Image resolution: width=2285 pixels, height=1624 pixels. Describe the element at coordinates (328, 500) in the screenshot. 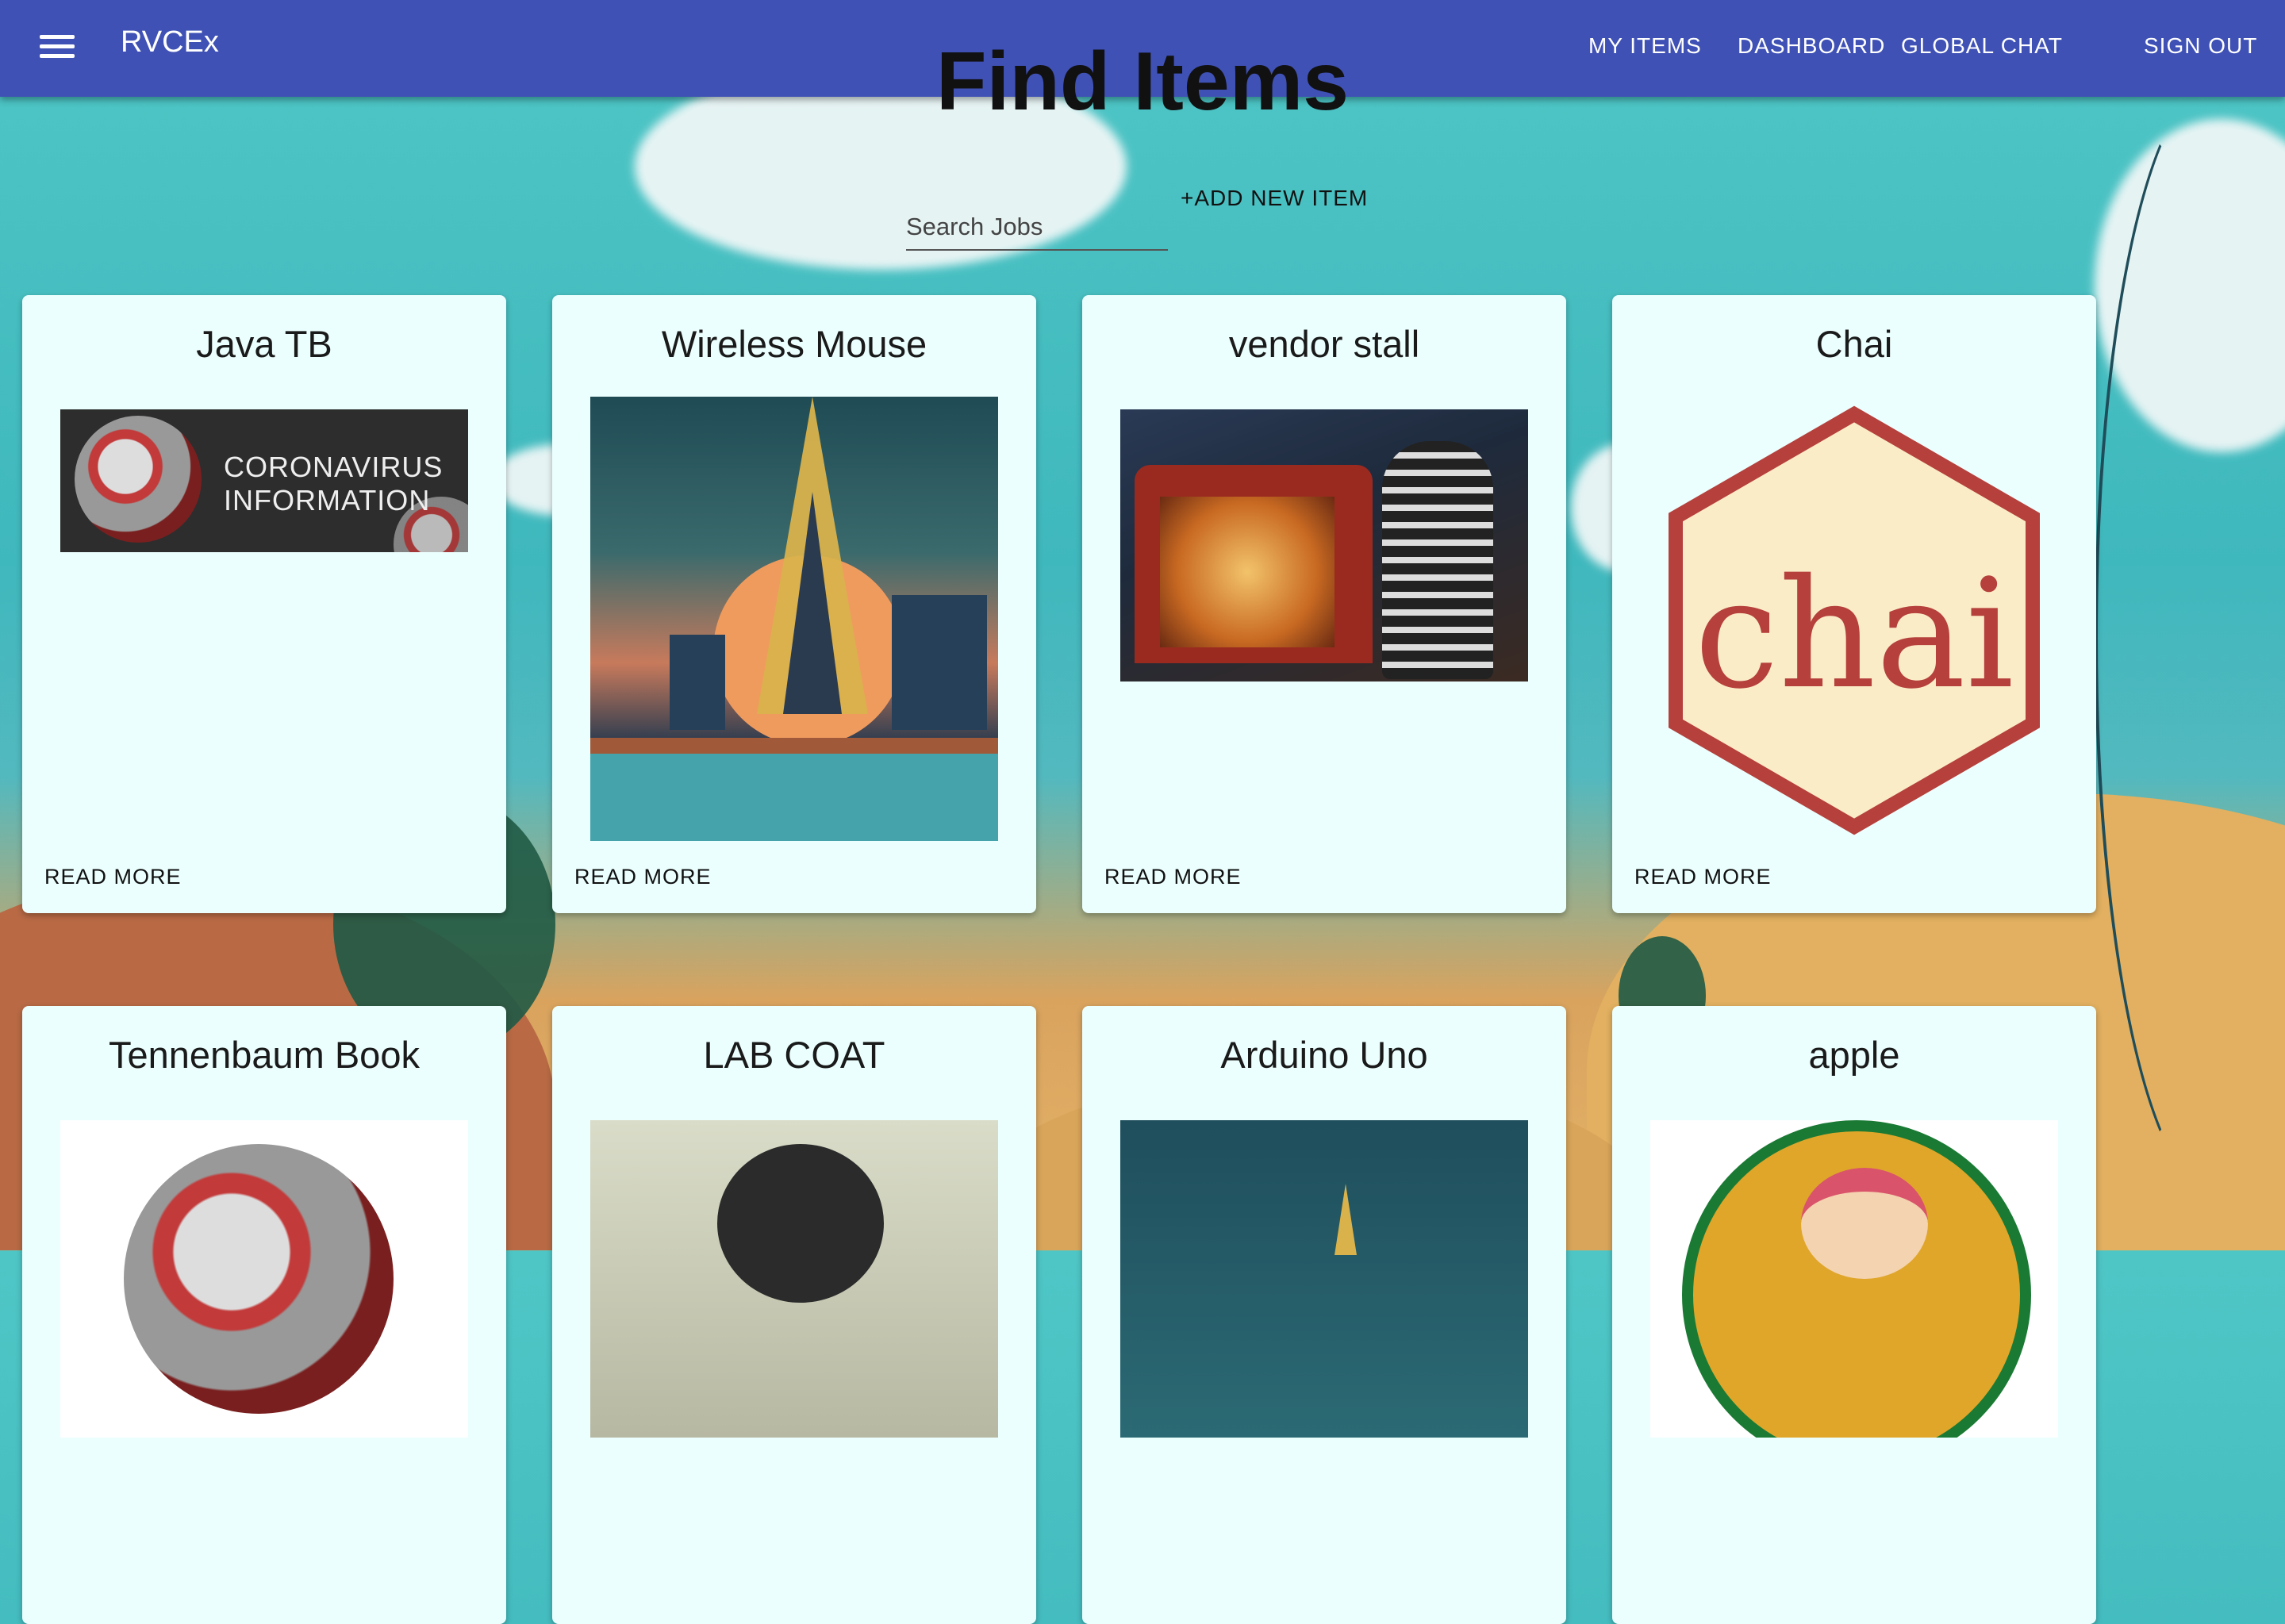

I see `banner-text-line: INFORMATION` at that location.